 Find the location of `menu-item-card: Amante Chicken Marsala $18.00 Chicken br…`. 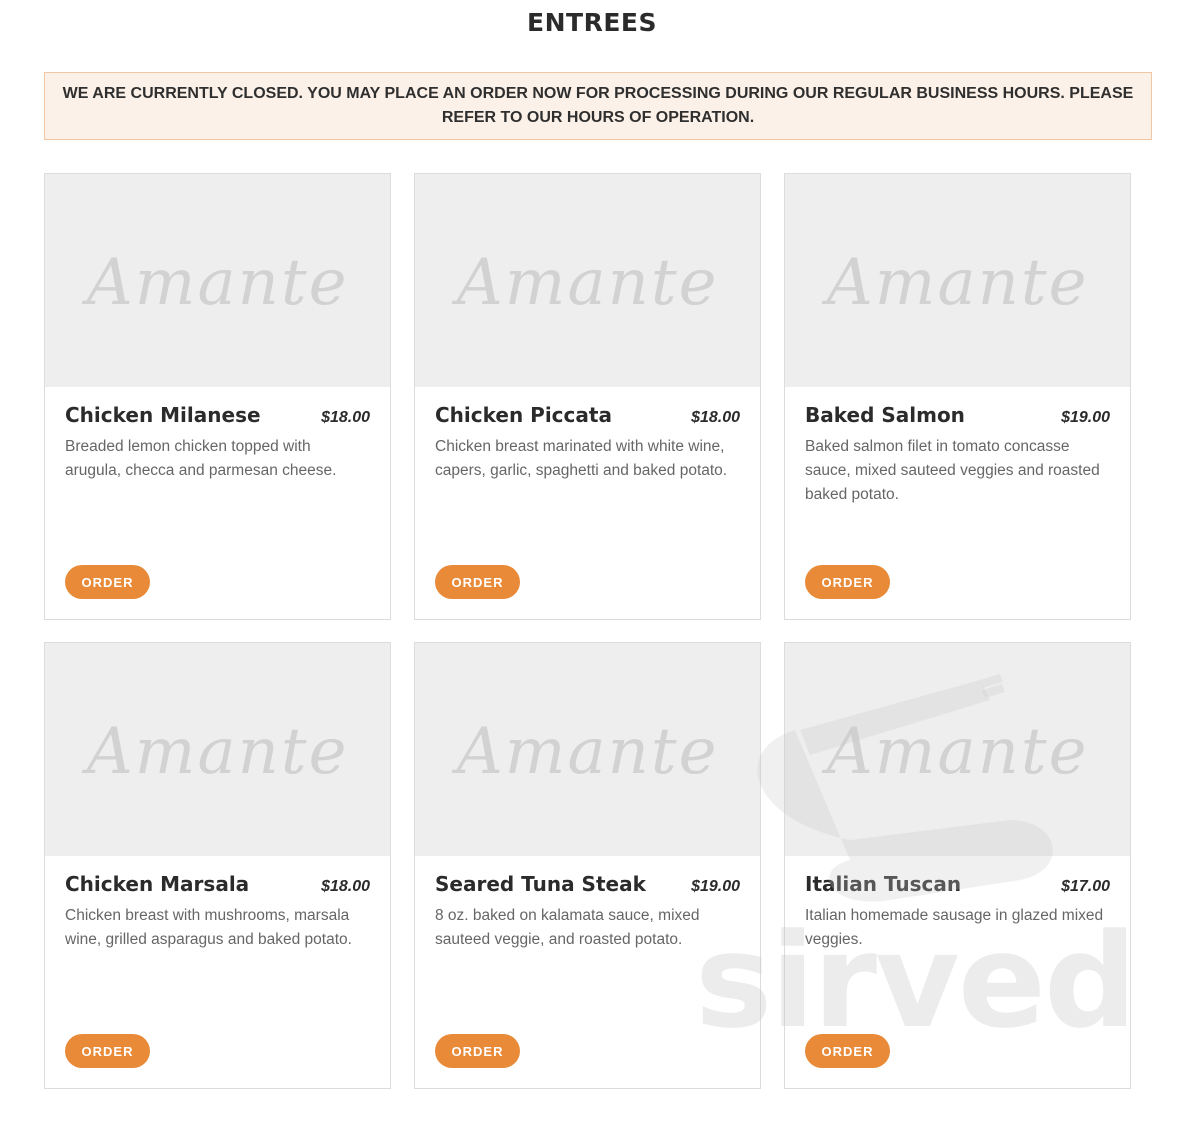

menu-item-card: Amante Chicken Marsala $18.00 Chicken br… is located at coordinates (217, 865).